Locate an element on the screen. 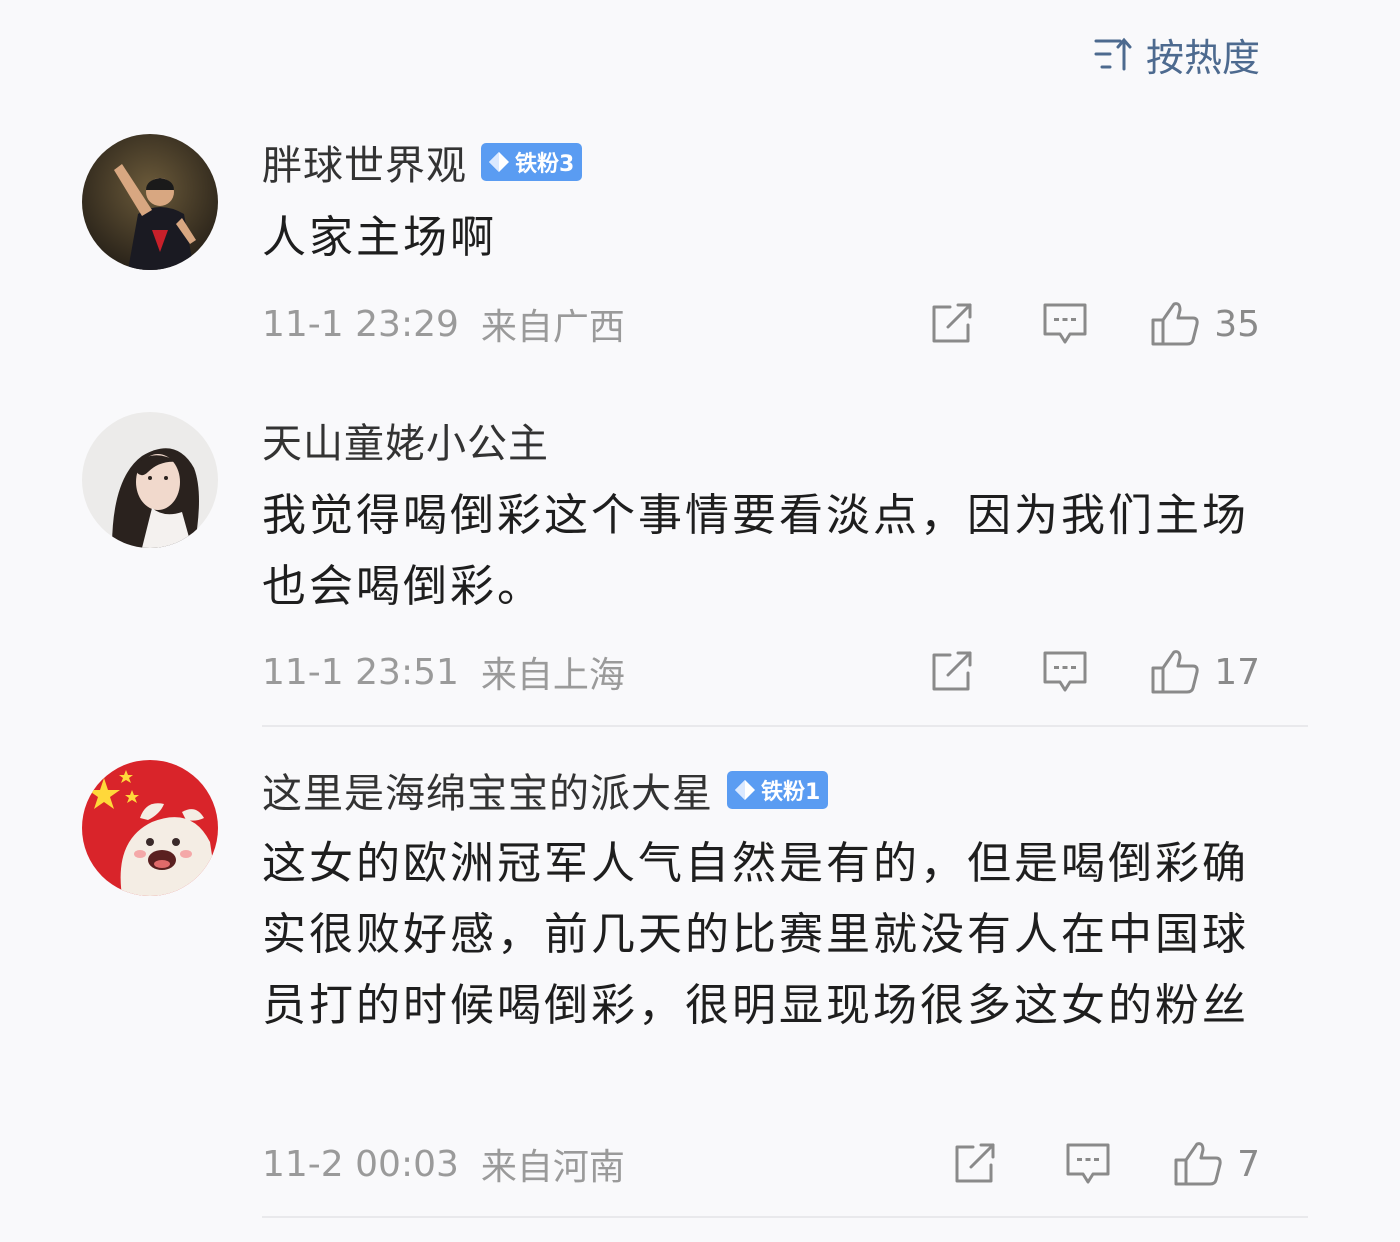 The width and height of the screenshot is (1400, 1242). comment-meta: 11-1 23:29 来自广西 is located at coordinates (443, 324).